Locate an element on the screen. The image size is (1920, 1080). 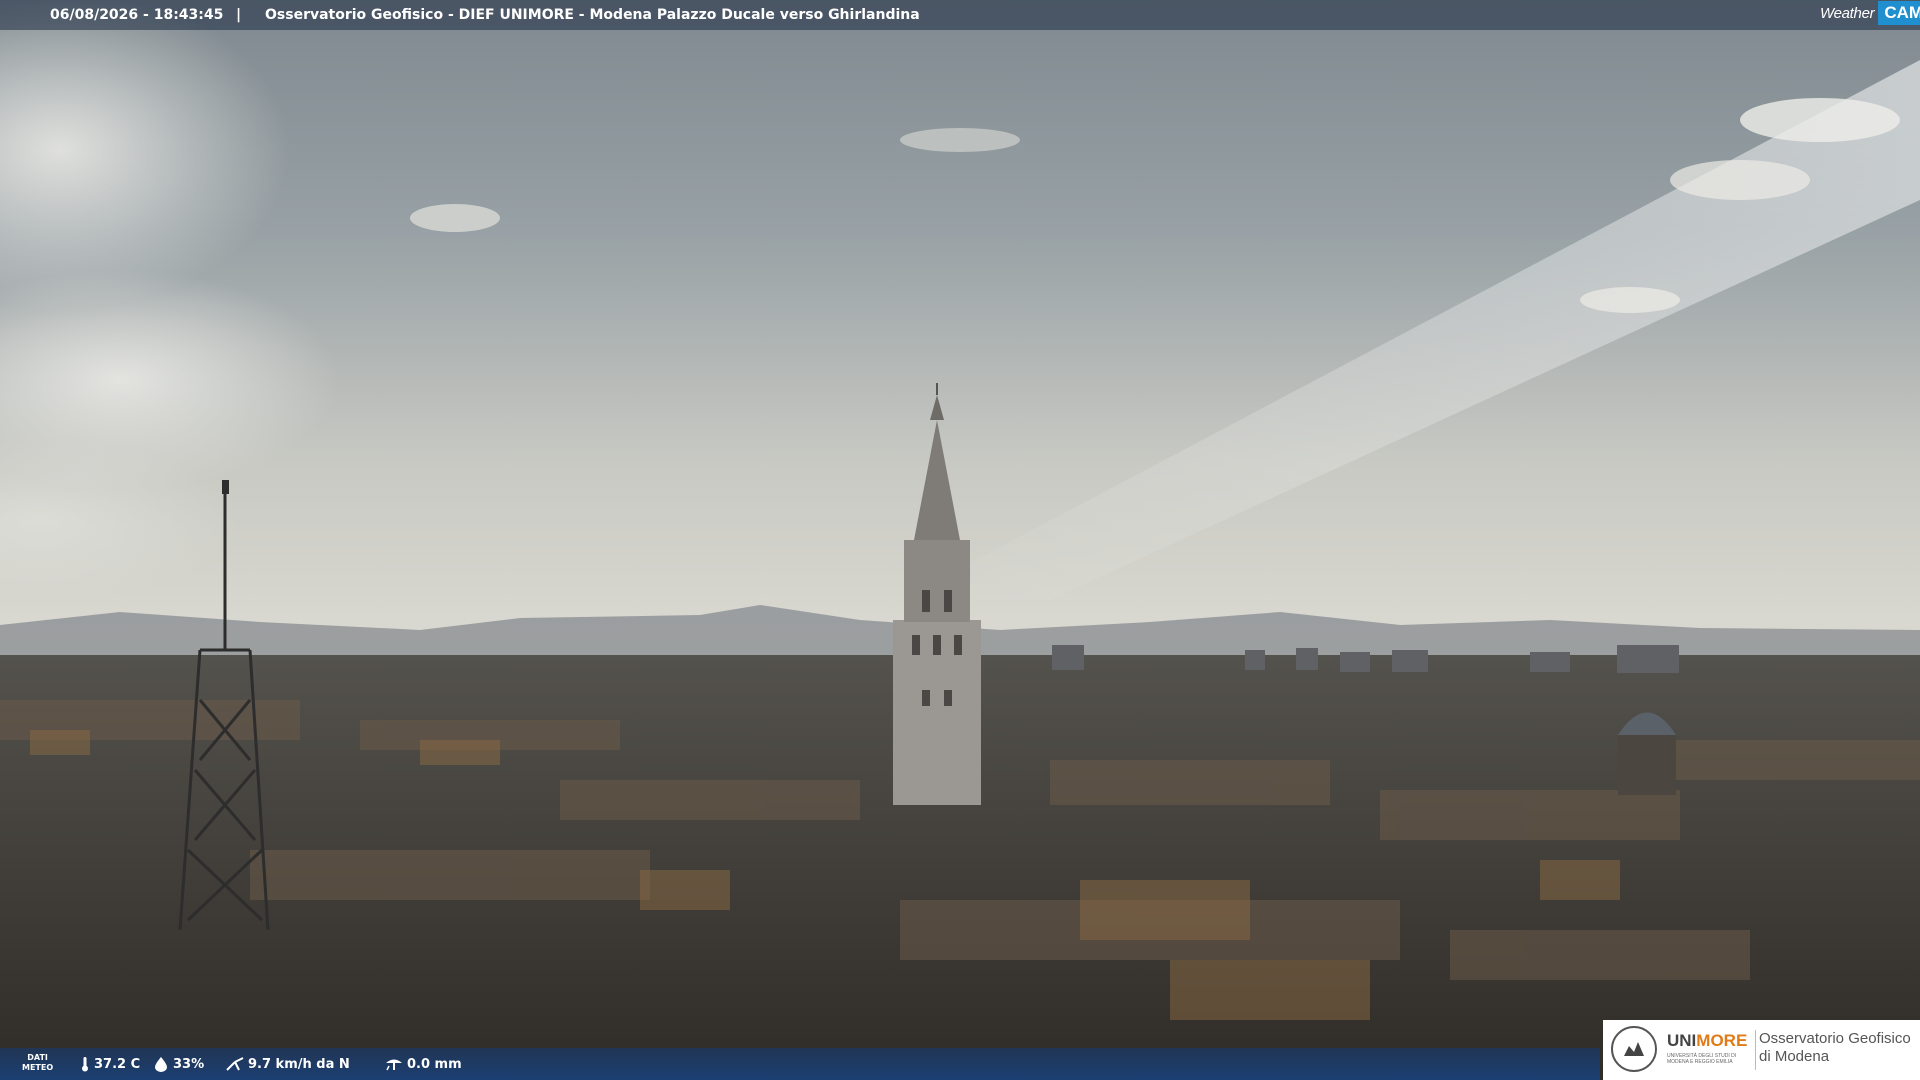
unimore-seal-icon is located at coordinates (1634, 1049).